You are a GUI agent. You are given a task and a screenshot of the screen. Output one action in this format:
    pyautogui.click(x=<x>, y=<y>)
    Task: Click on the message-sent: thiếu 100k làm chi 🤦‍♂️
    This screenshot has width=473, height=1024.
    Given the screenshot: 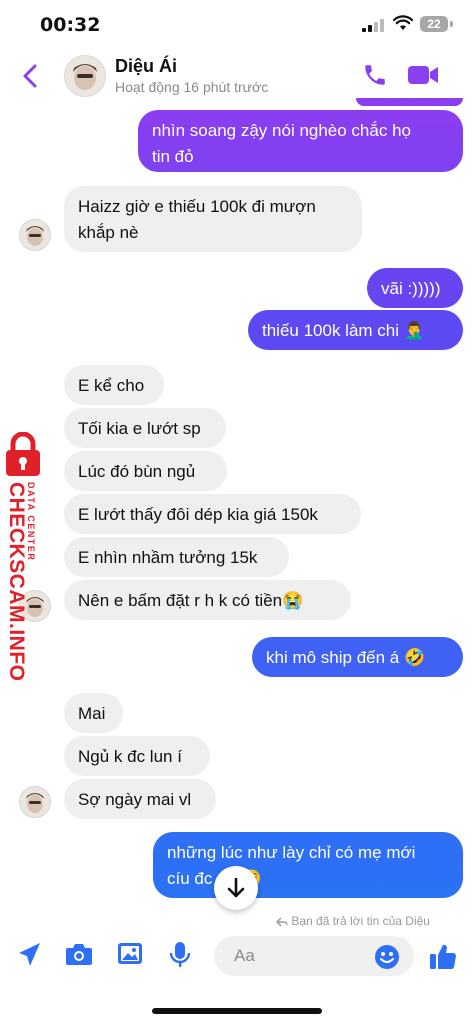 What is the action you would take?
    pyautogui.click(x=355, y=330)
    